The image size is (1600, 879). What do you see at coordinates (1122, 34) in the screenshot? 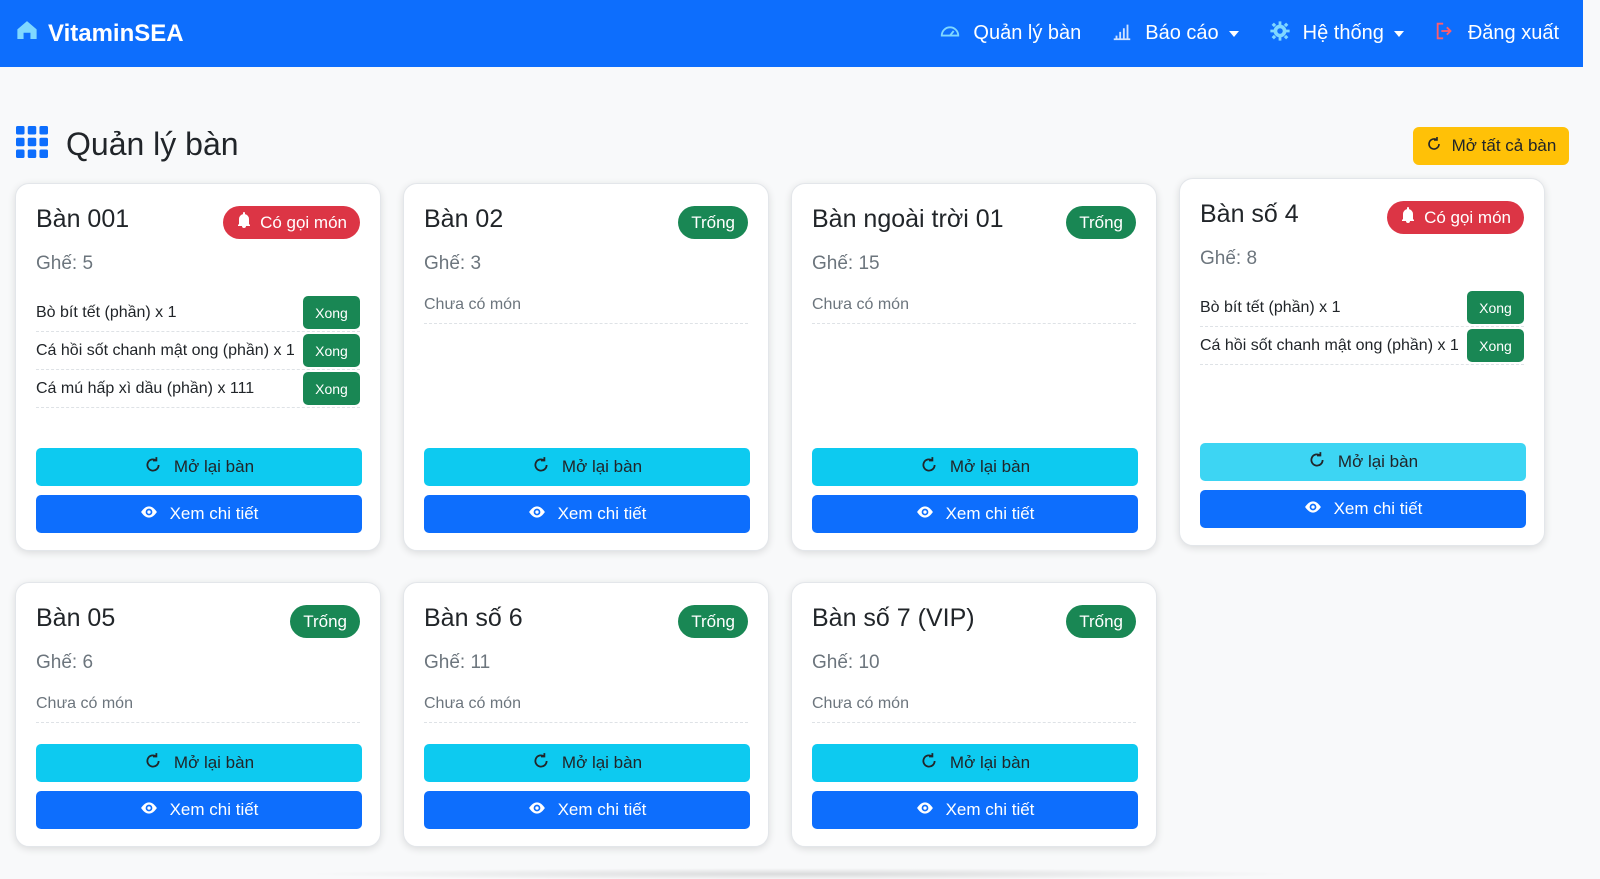
I see `bar-chart-icon` at bounding box center [1122, 34].